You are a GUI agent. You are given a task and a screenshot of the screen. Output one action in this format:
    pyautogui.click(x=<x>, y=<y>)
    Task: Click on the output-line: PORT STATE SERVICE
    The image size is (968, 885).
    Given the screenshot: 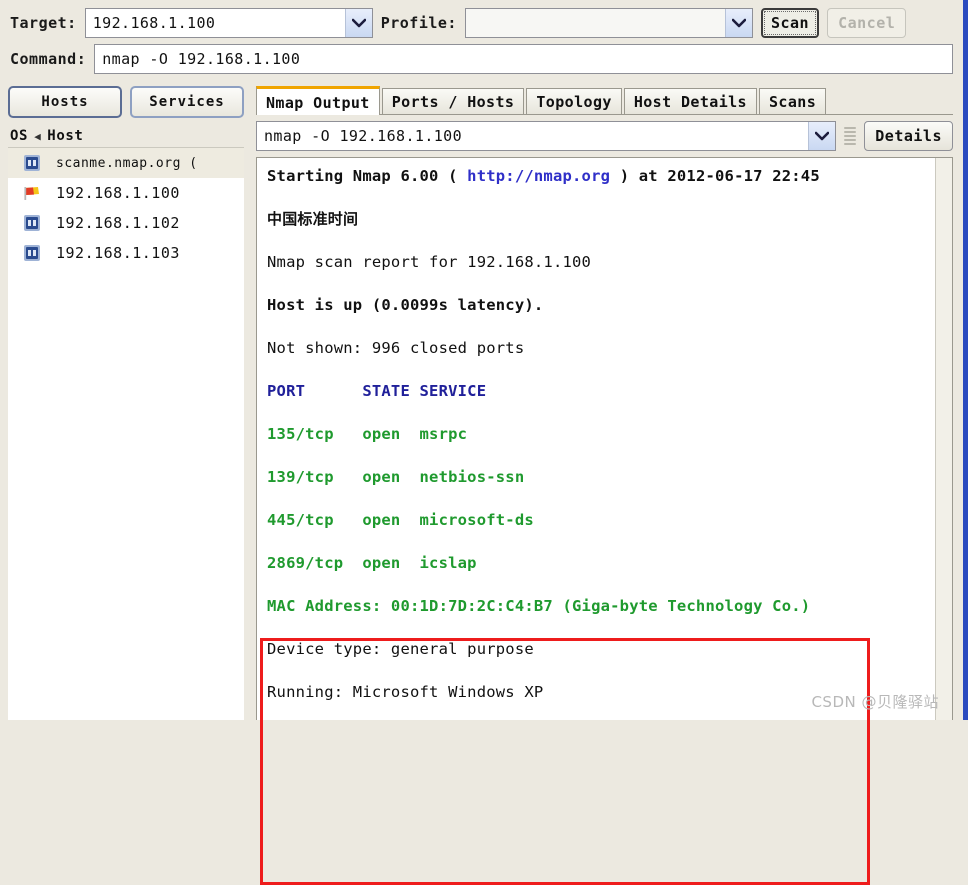 What is the action you would take?
    pyautogui.click(x=598, y=392)
    